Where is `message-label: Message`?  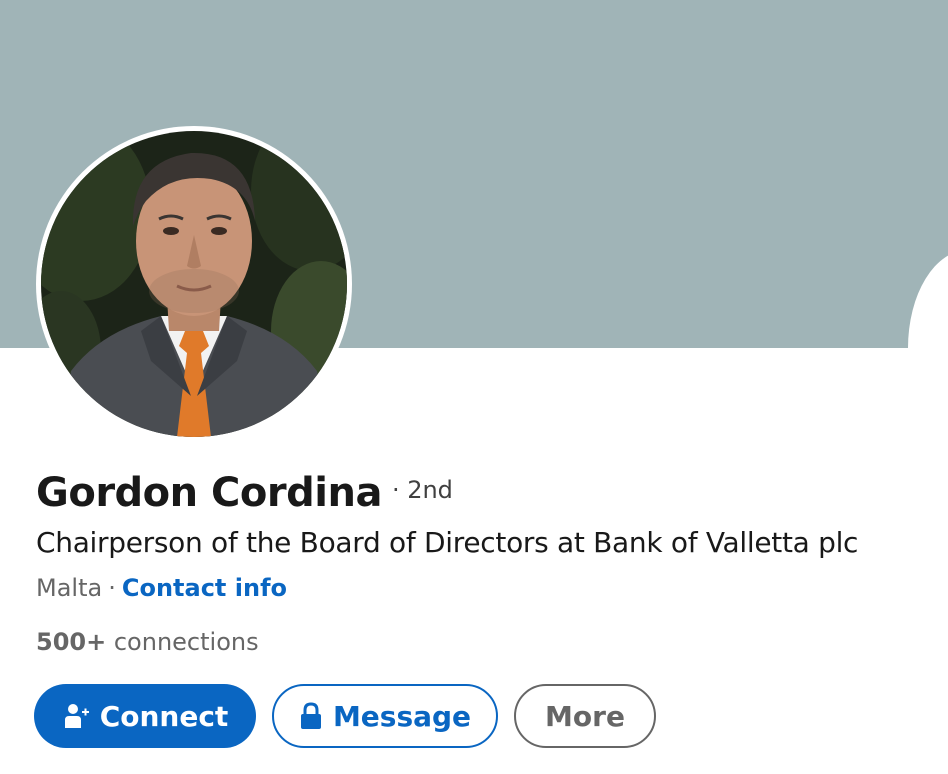 message-label: Message is located at coordinates (402, 716).